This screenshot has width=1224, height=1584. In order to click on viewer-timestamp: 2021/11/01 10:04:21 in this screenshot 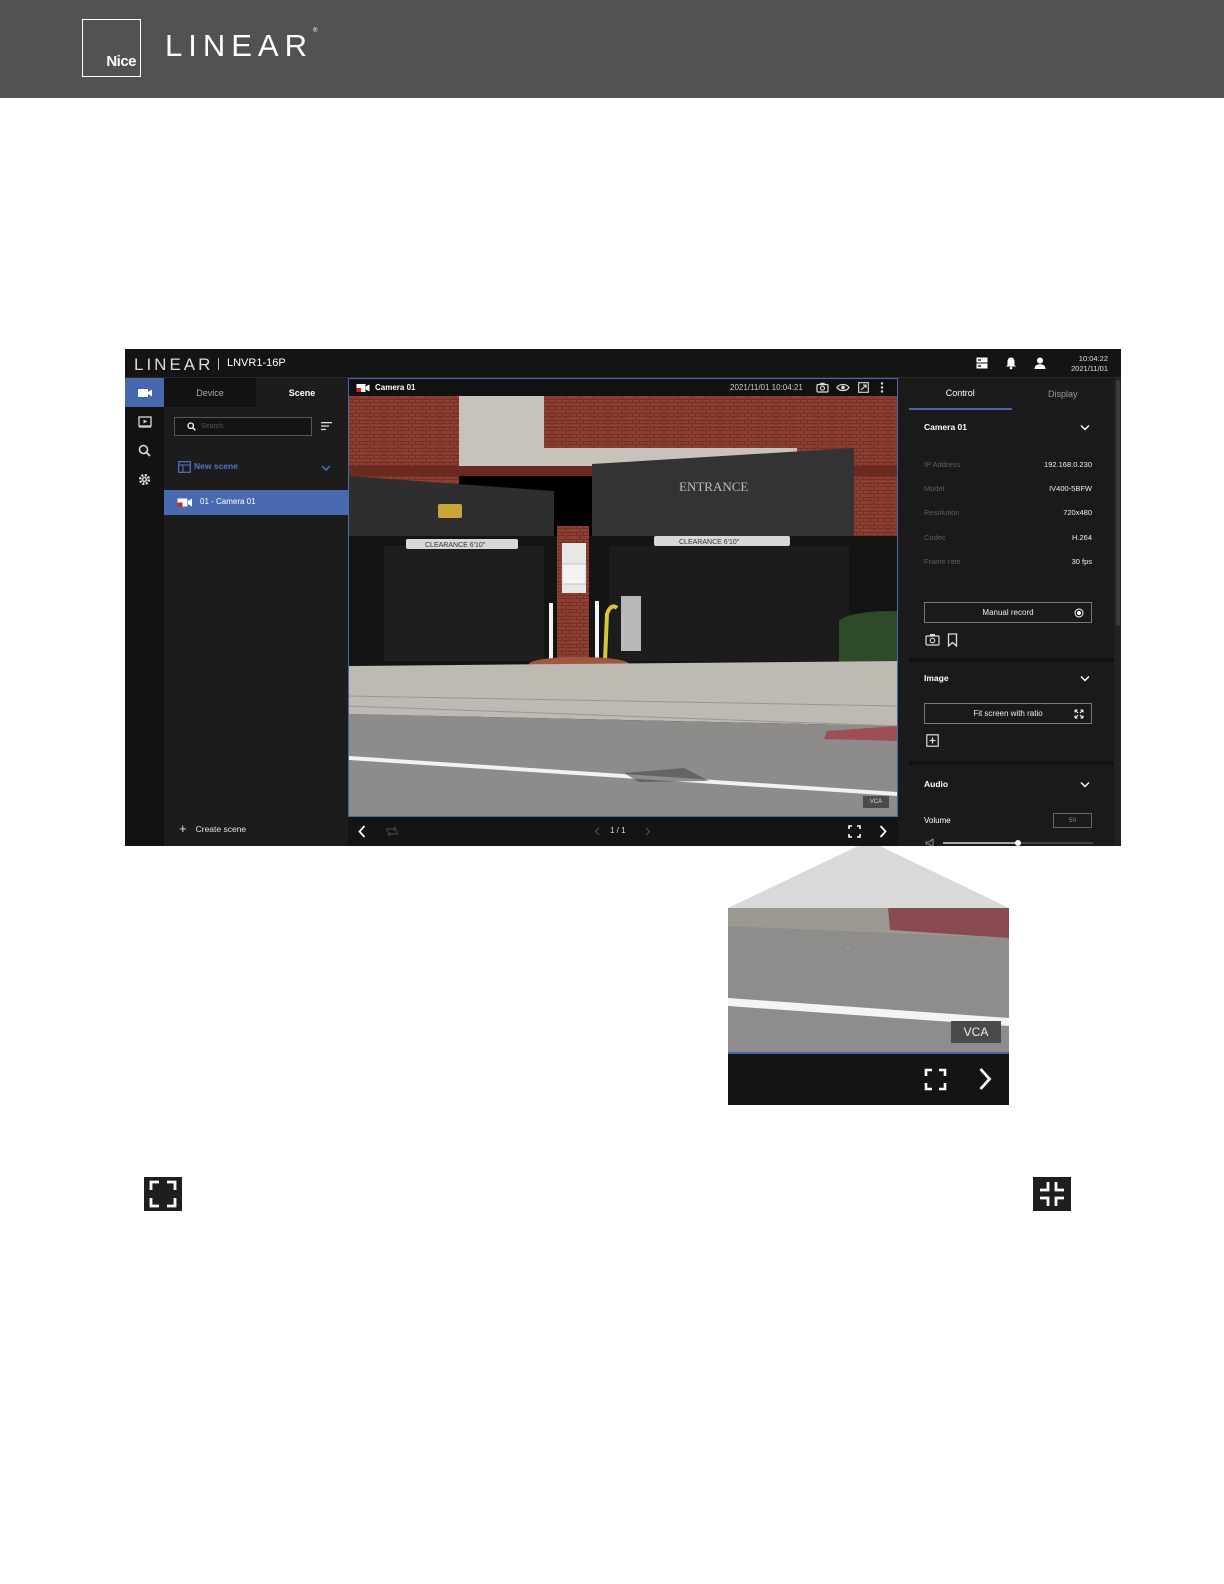, I will do `click(766, 387)`.